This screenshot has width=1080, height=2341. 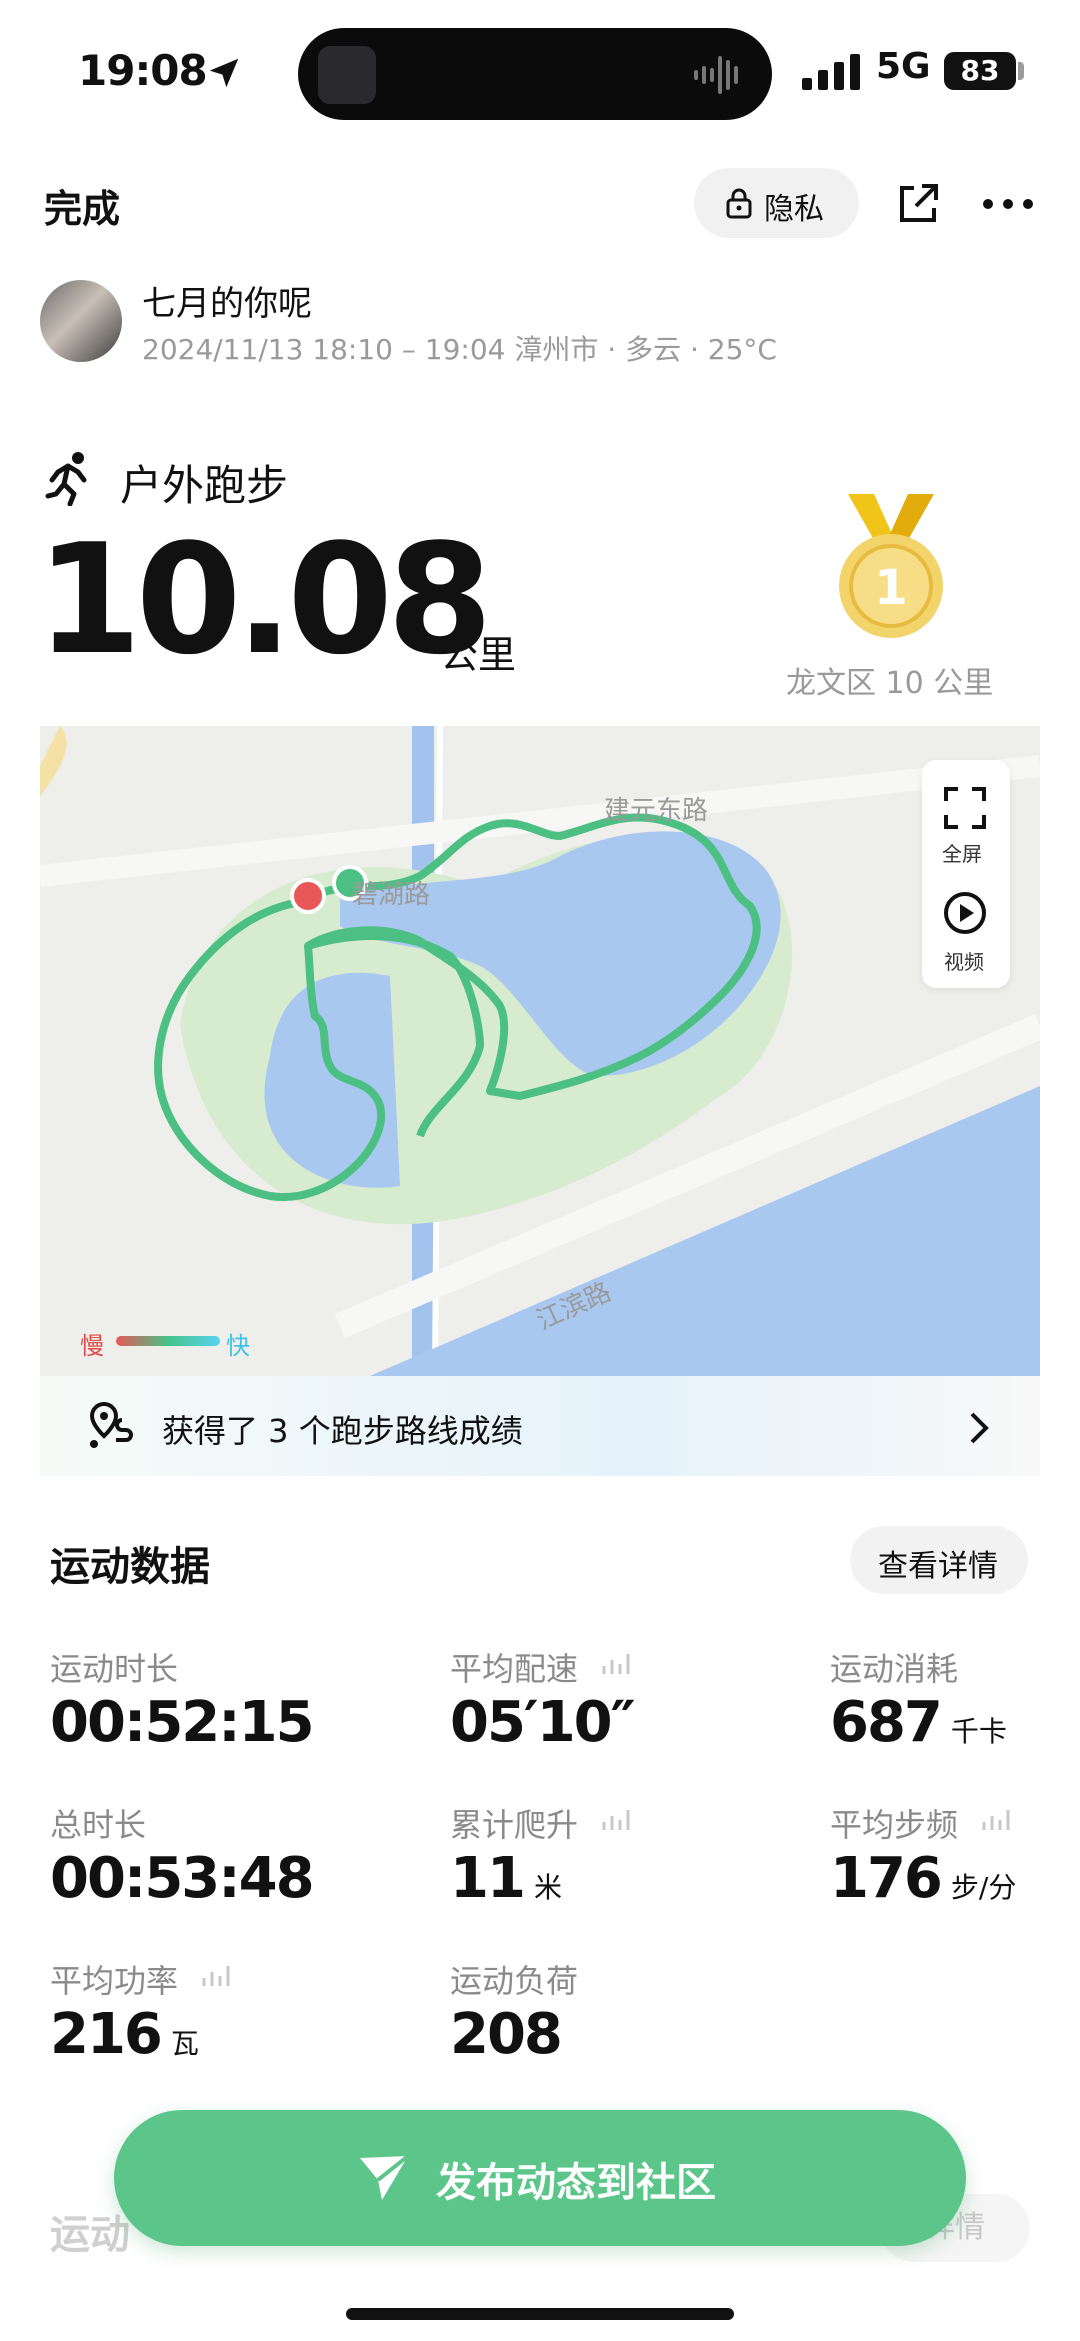 What do you see at coordinates (894, 1669) in the screenshot?
I see `stat-label-calories: 运动消耗` at bounding box center [894, 1669].